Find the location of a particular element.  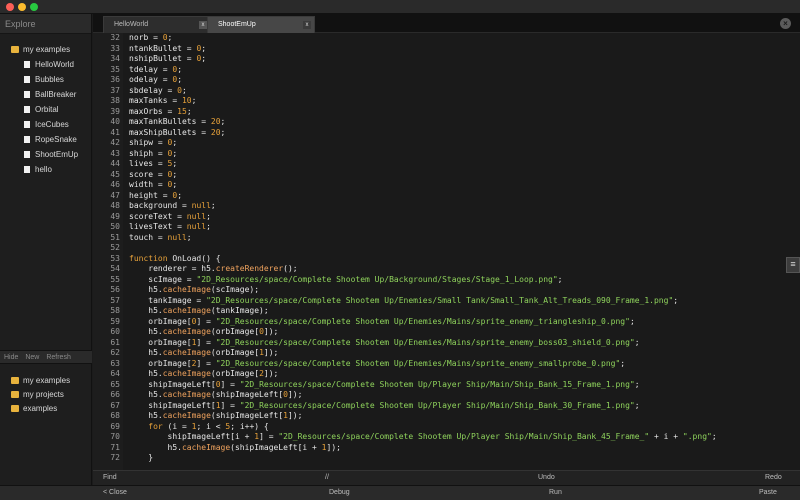

code-line: norb = 0; is located at coordinates (454, 38).